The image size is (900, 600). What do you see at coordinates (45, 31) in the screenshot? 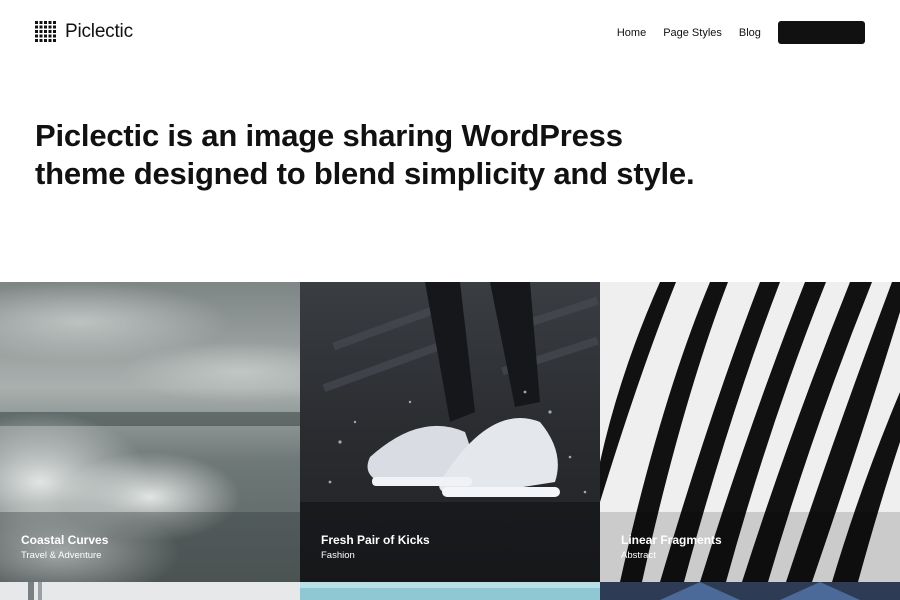
I see `grid-icon` at bounding box center [45, 31].